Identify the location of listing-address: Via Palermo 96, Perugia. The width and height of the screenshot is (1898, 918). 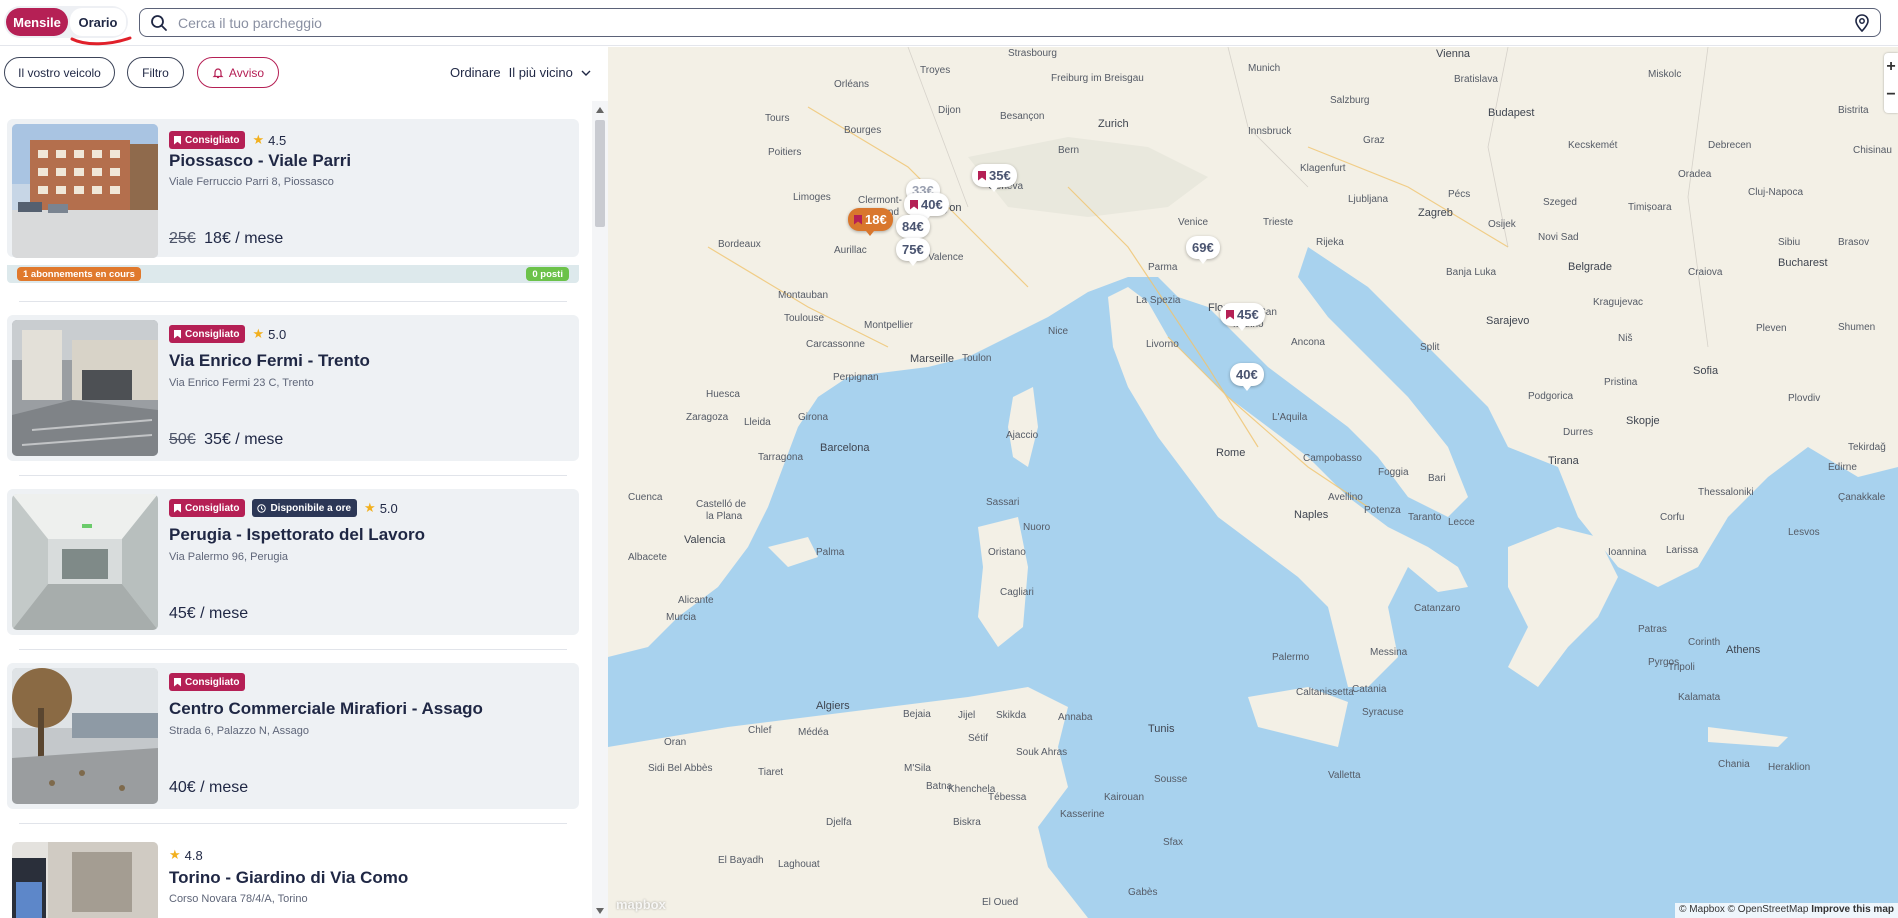
(229, 557).